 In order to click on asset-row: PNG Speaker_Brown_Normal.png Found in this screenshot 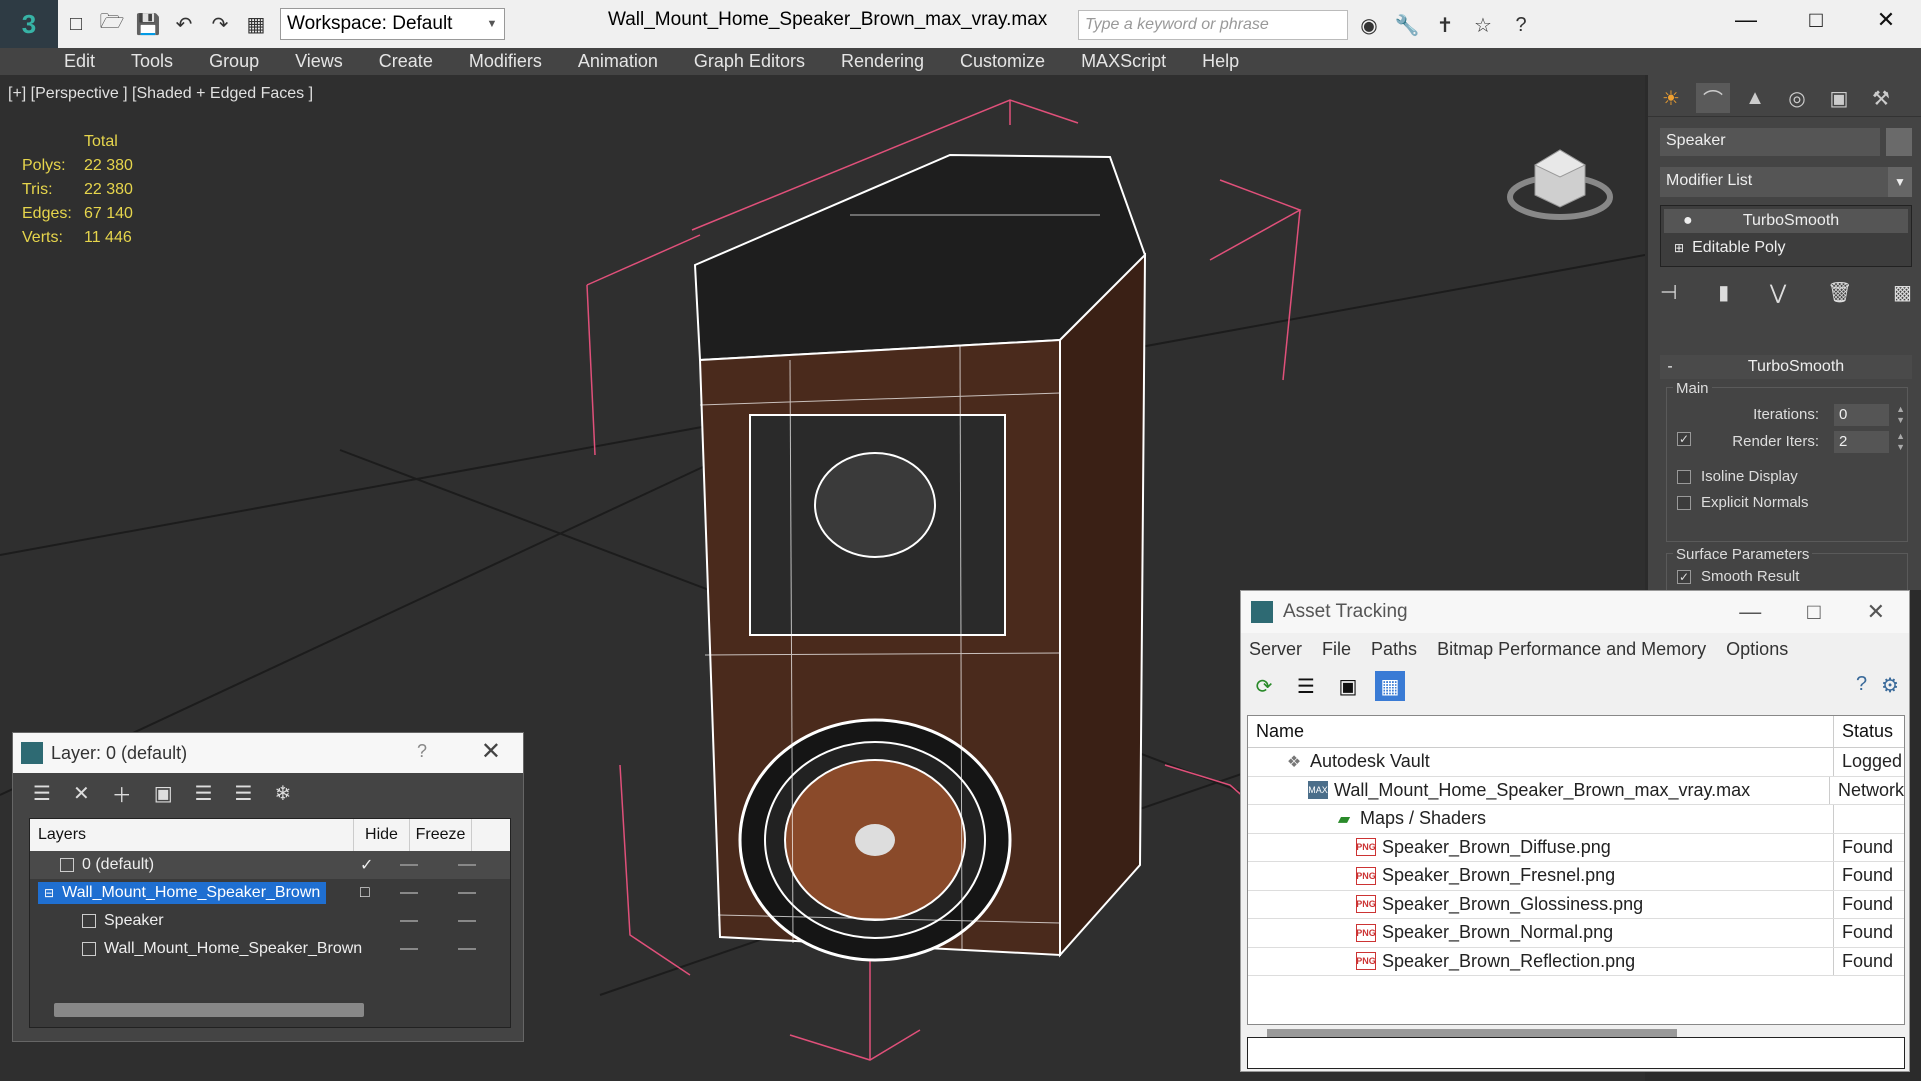, I will do `click(1576, 933)`.